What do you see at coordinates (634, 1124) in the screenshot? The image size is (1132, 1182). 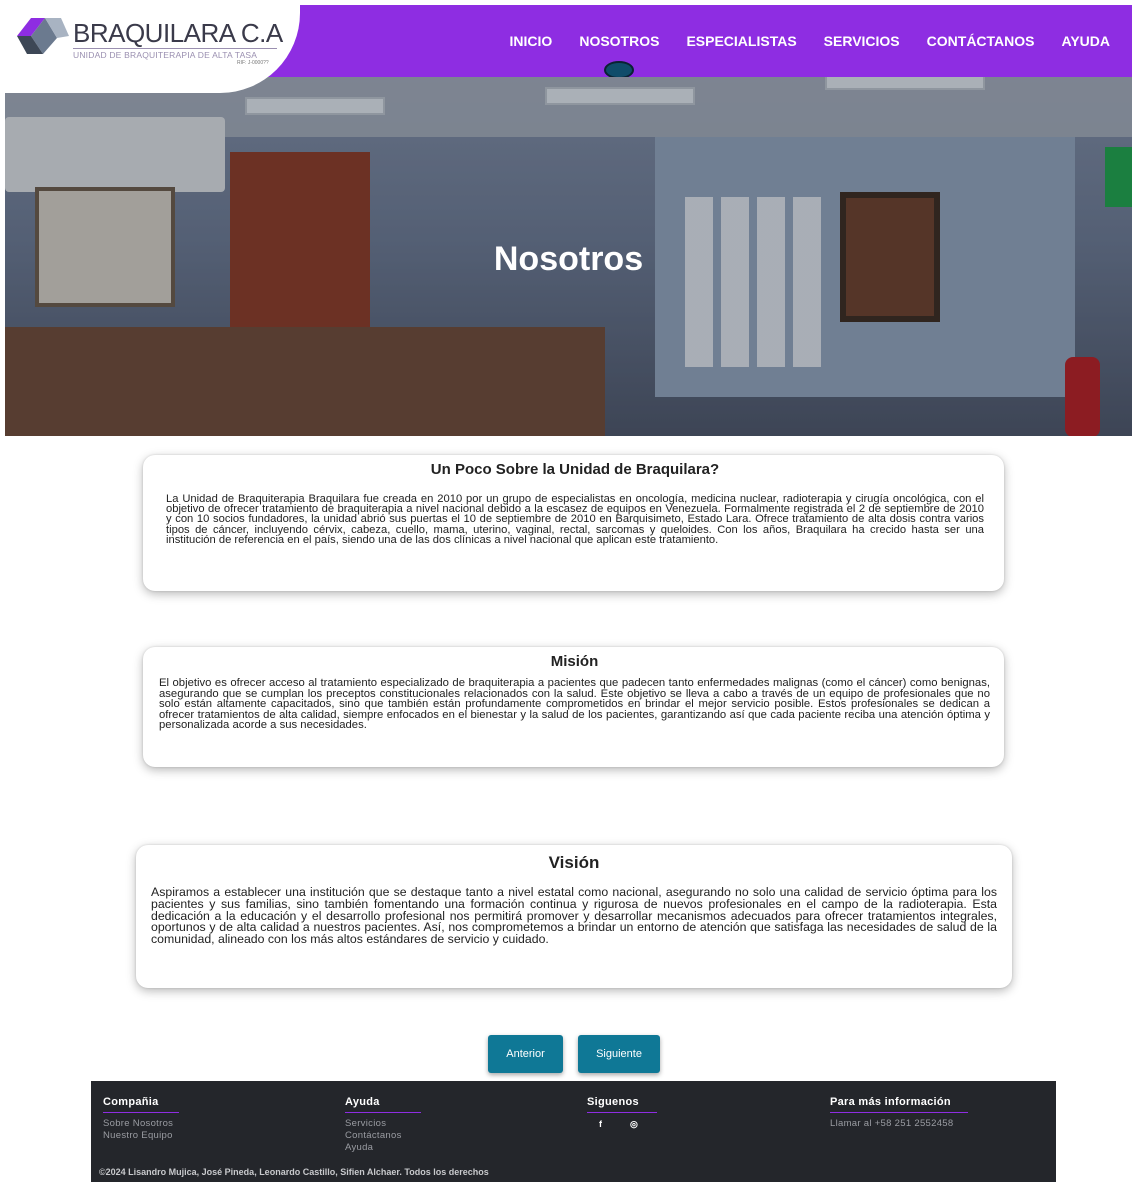 I see `instagram-icon: ◎` at bounding box center [634, 1124].